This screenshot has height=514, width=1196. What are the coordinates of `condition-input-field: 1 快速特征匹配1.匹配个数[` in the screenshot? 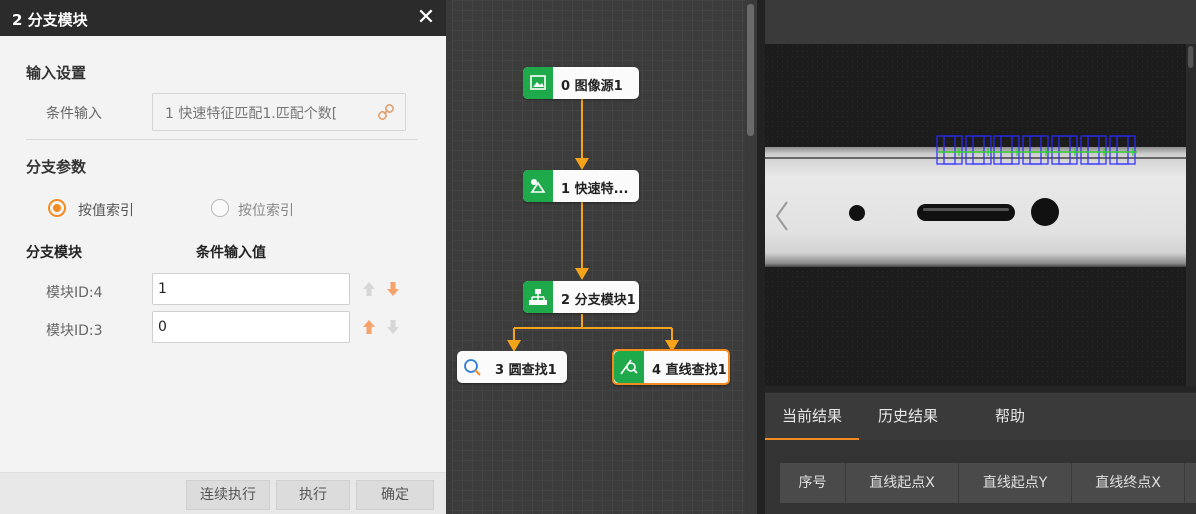 It's located at (279, 112).